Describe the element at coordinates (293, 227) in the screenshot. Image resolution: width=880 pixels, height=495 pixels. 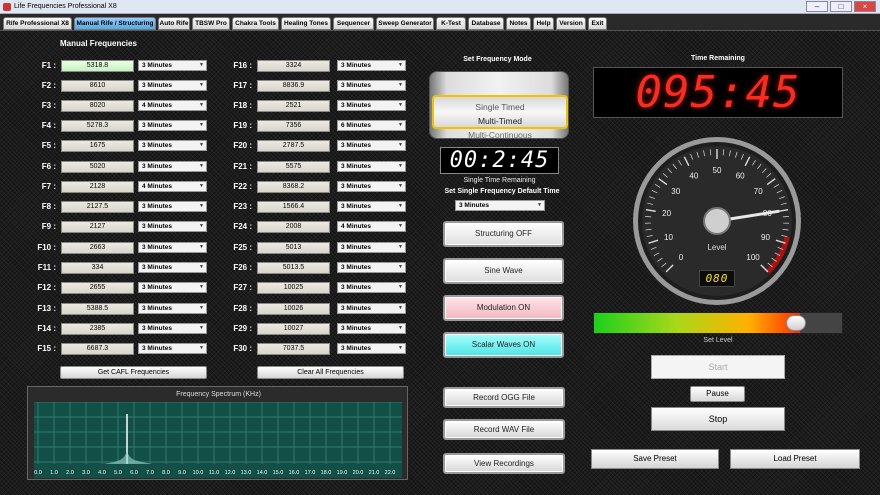
I see `frequency-input: 2008` at that location.